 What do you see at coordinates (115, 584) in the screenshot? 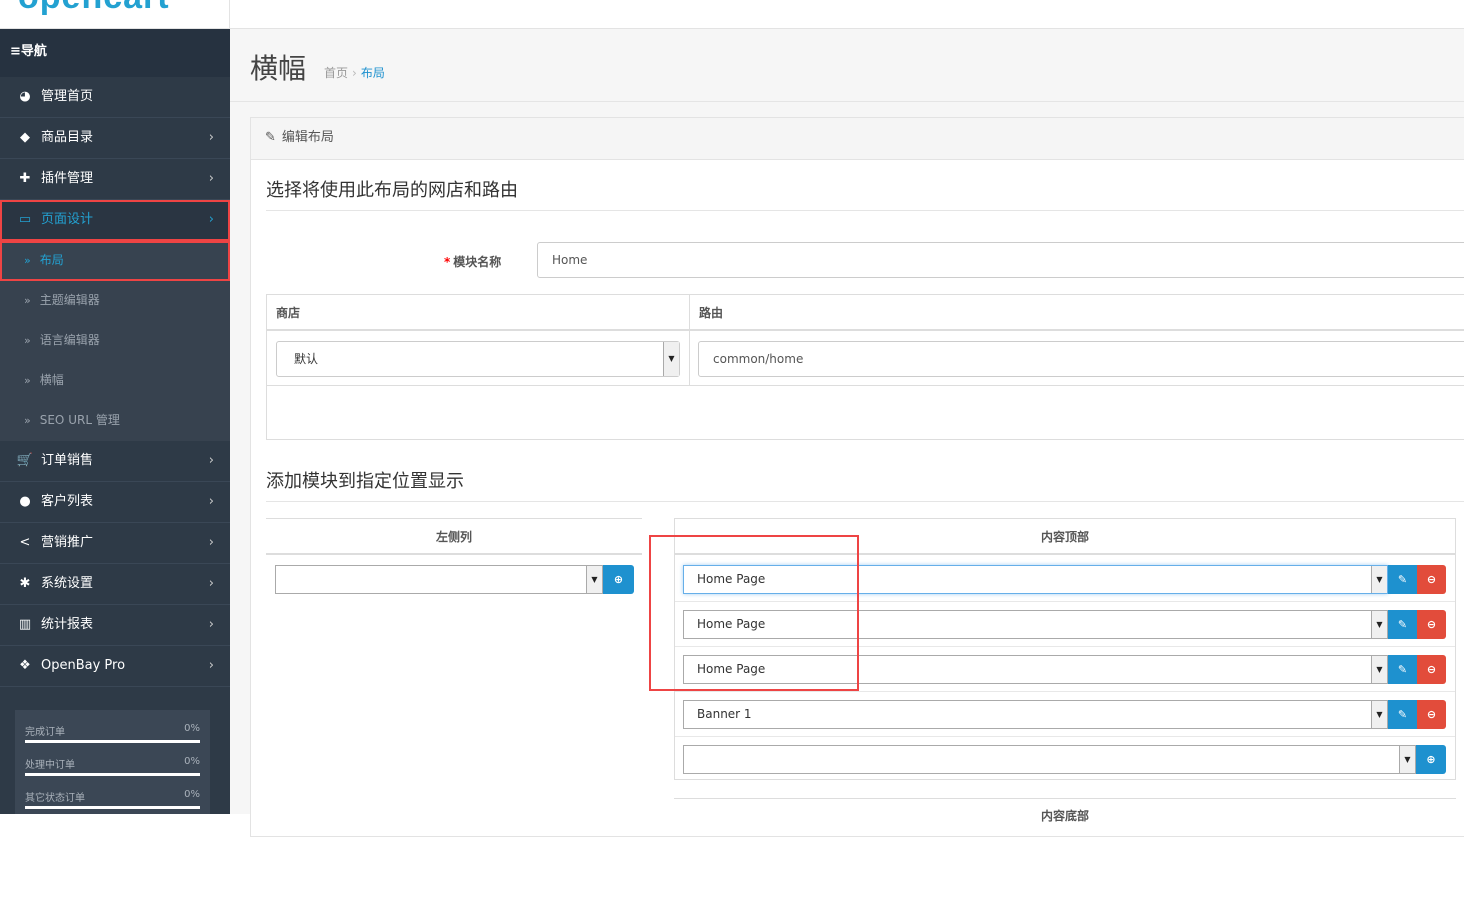
I see `sidebar-item-system: ✱ 系统设置 ›` at bounding box center [115, 584].